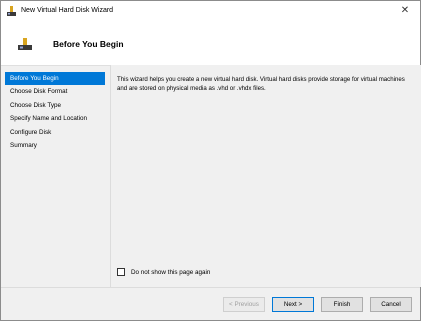 Image resolution: width=421 pixels, height=321 pixels. What do you see at coordinates (55, 145) in the screenshot?
I see `nav-item-summary: Summary` at bounding box center [55, 145].